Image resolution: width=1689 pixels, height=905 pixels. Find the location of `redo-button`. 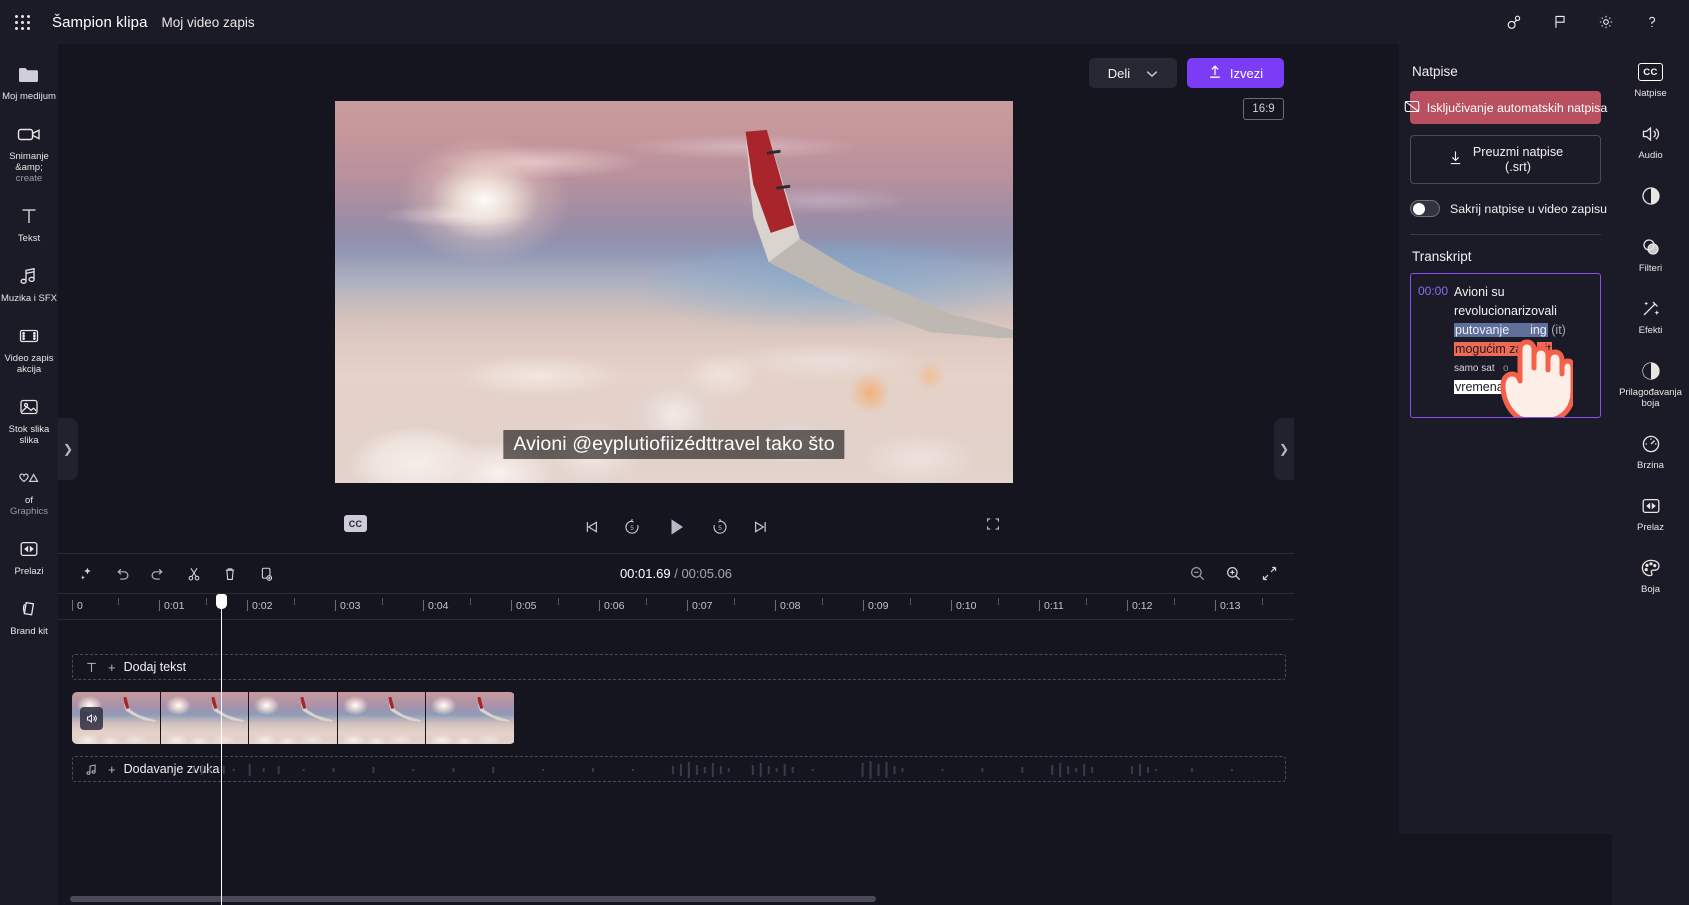

redo-button is located at coordinates (158, 574).